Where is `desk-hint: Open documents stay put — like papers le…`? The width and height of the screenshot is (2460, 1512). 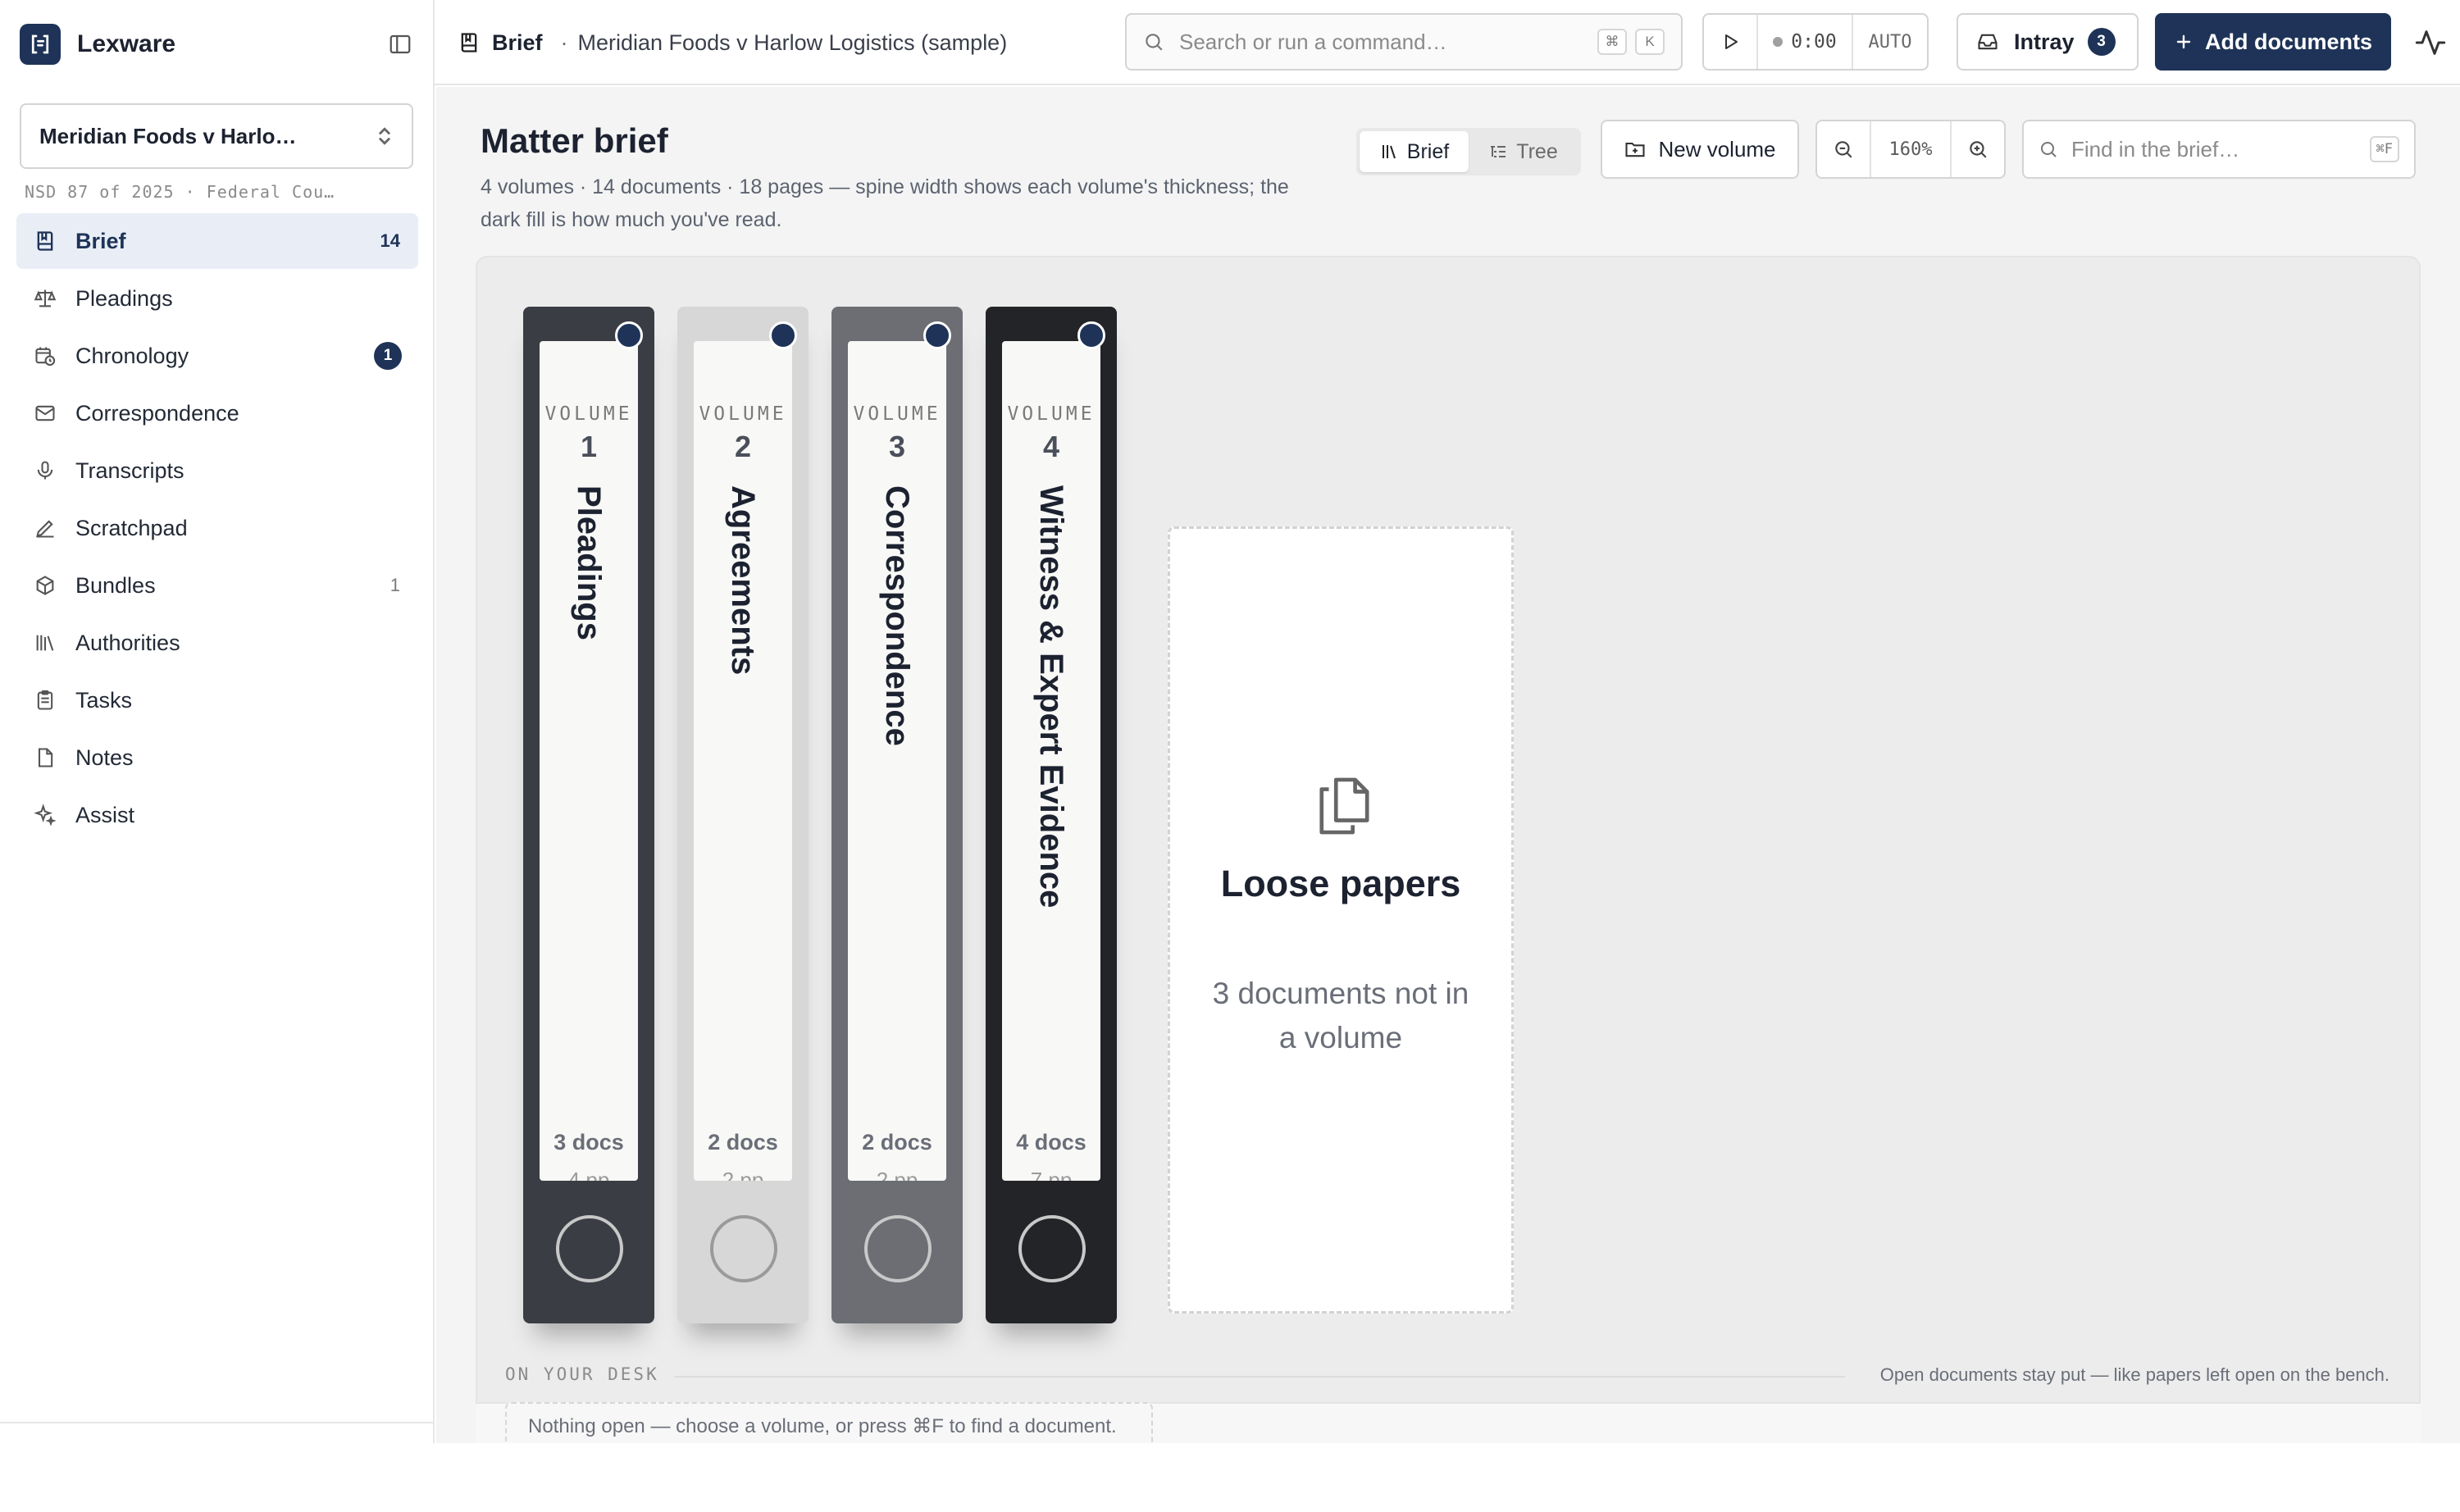 desk-hint: Open documents stay put — like papers le… is located at coordinates (2134, 1374).